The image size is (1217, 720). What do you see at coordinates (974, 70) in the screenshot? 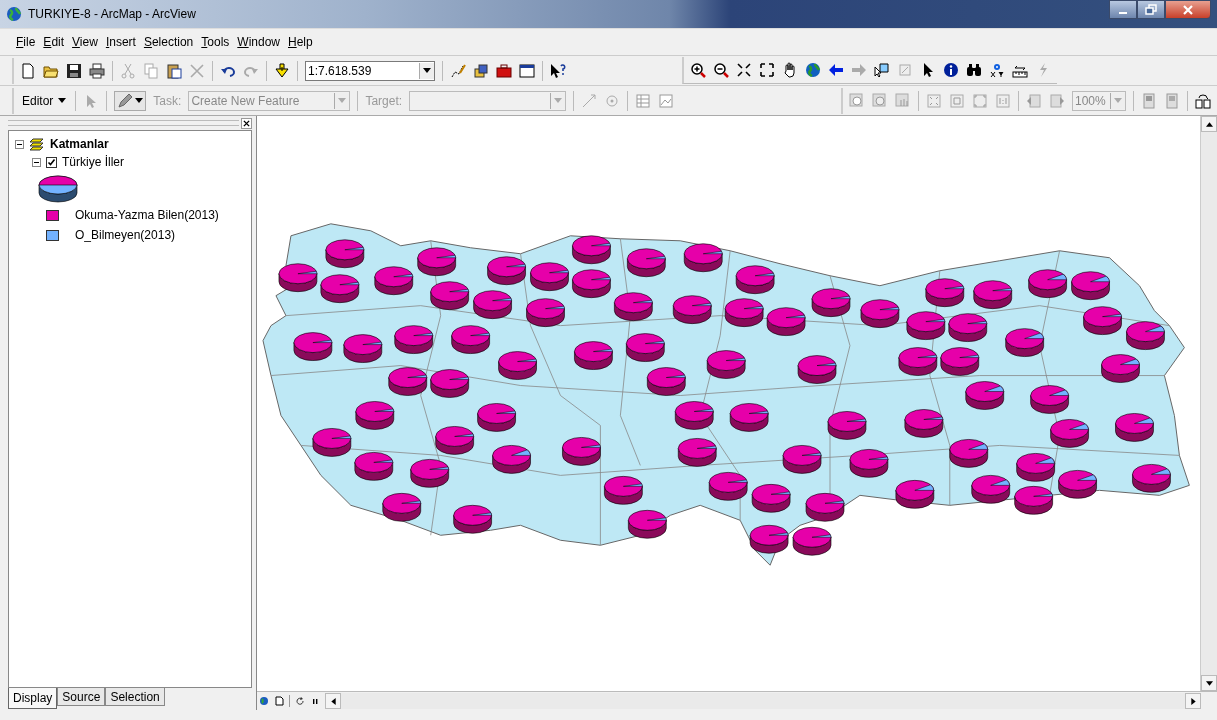
I see `binoculars-icon` at bounding box center [974, 70].